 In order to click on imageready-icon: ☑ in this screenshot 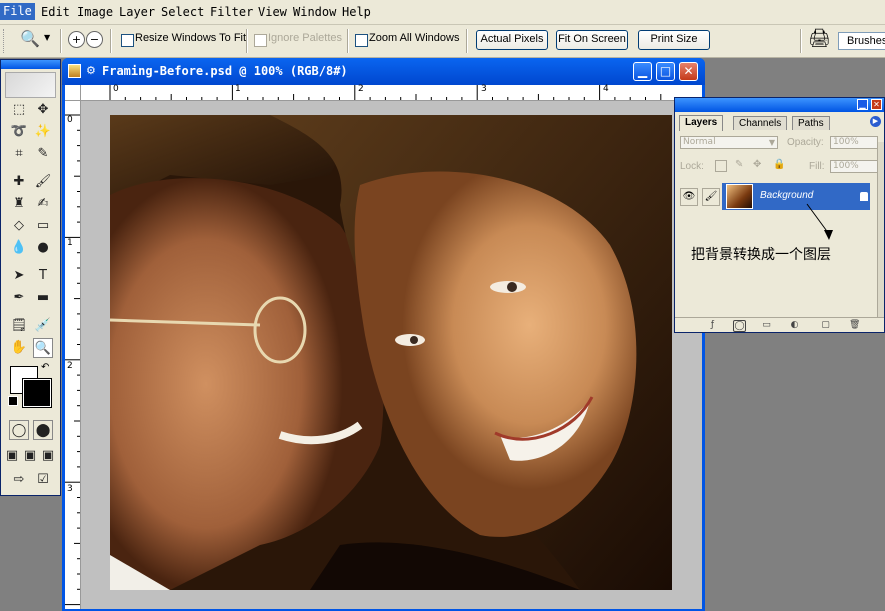, I will do `click(43, 480)`.